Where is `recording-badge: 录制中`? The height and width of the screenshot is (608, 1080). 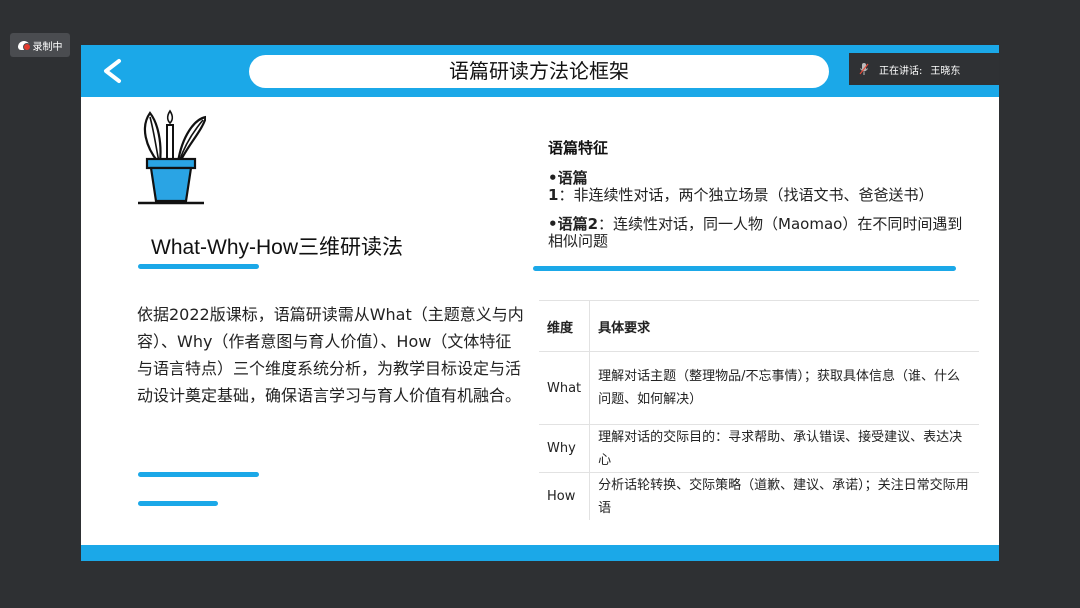 recording-badge: 录制中 is located at coordinates (40, 45).